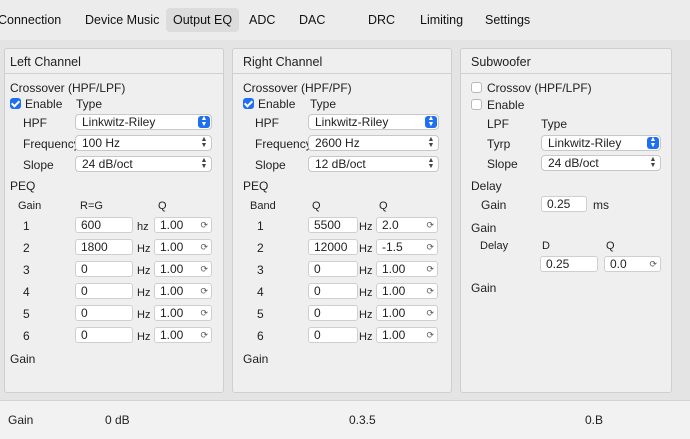 This screenshot has width=690, height=439. What do you see at coordinates (91, 225) in the screenshot?
I see `left-band-frequency-value: 600` at bounding box center [91, 225].